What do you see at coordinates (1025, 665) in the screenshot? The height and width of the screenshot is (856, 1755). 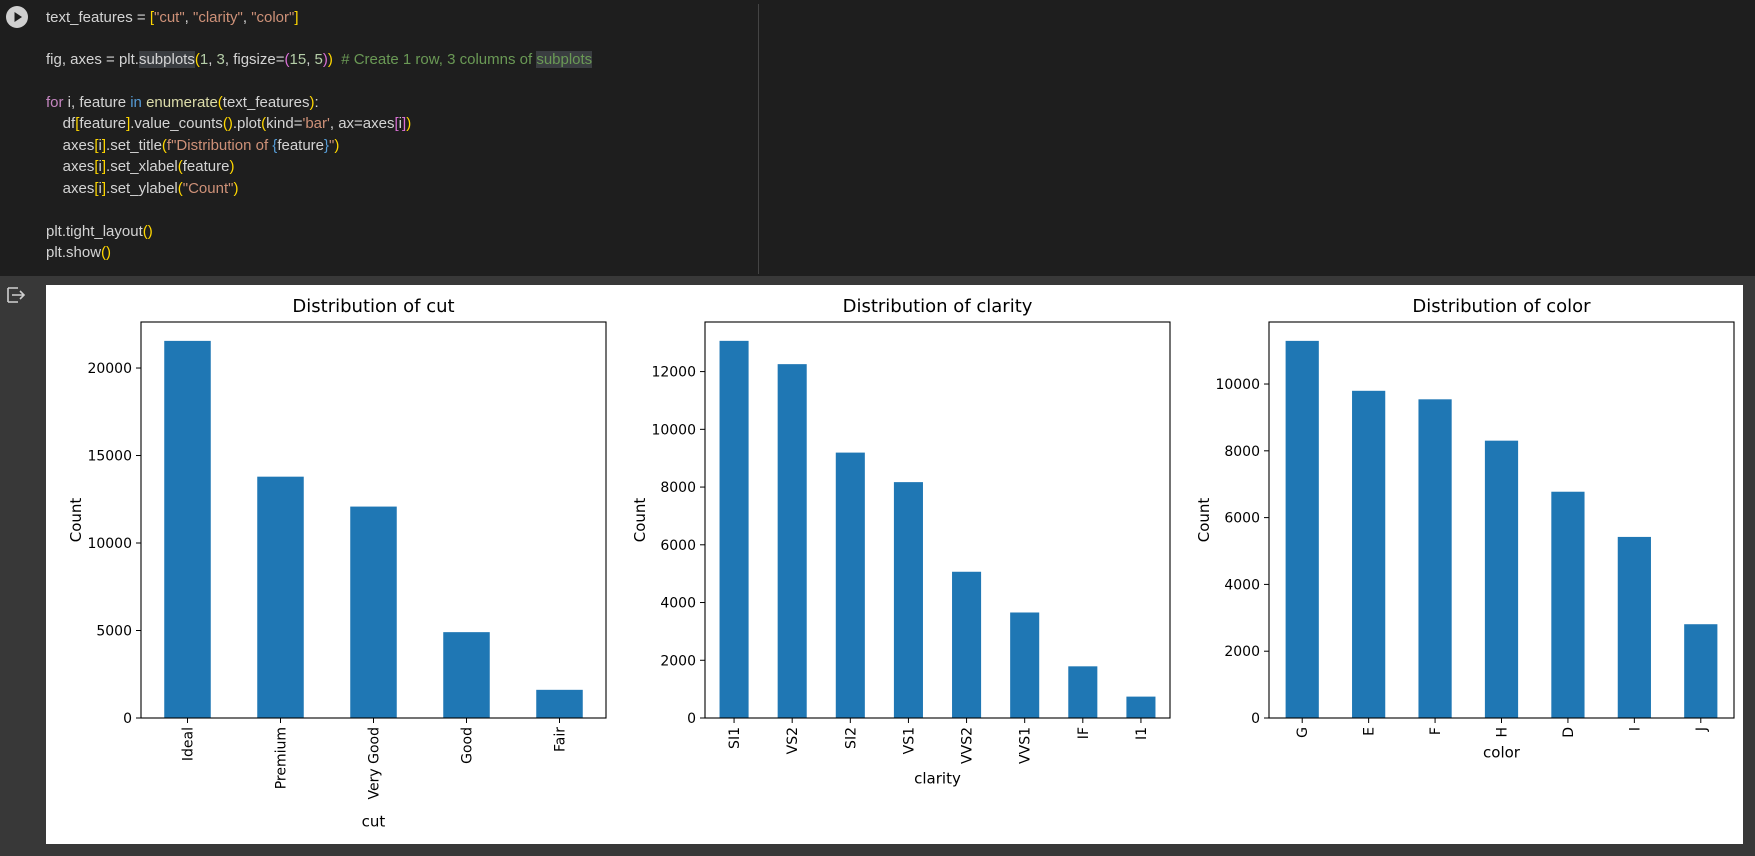 I see `bar-vvs1` at bounding box center [1025, 665].